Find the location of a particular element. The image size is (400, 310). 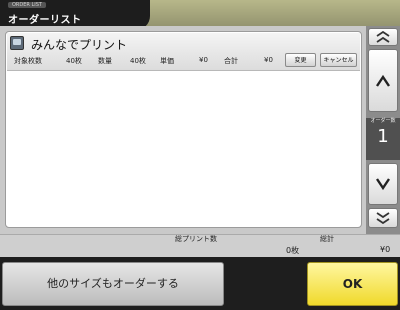

order-item-name: みんなでプリント is located at coordinates (79, 45).